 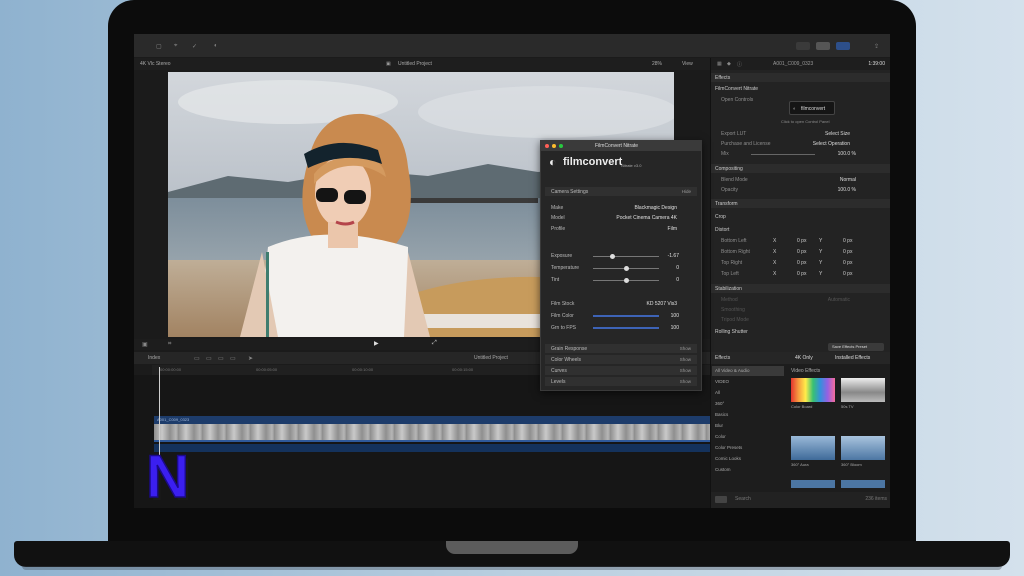 I want to click on mix-slider, so click(x=783, y=154).